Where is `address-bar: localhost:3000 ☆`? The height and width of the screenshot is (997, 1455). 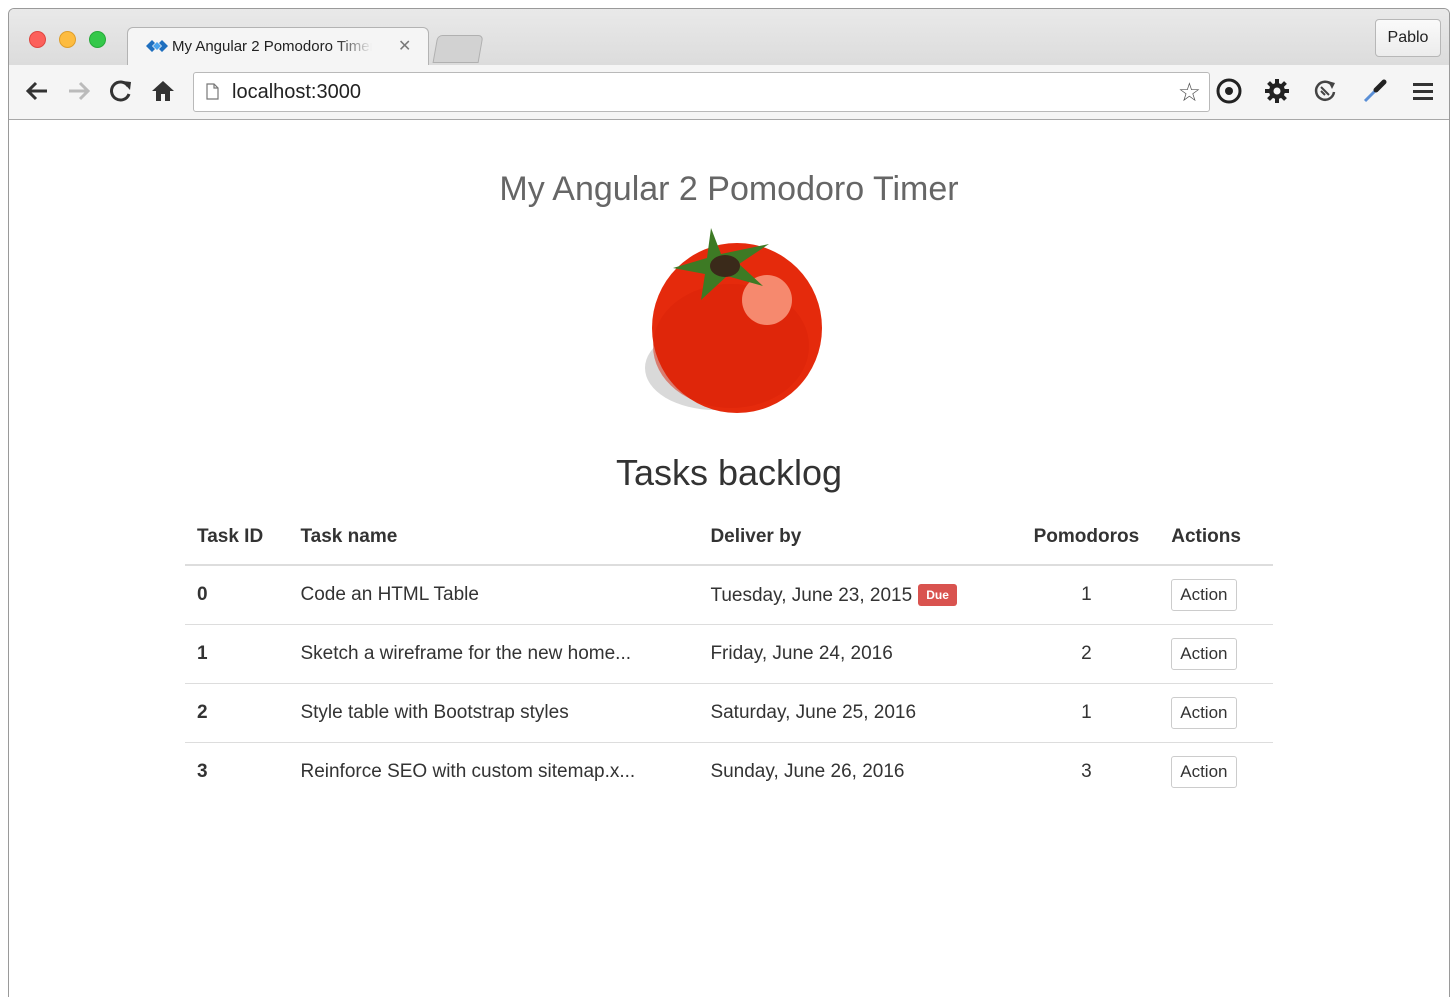 address-bar: localhost:3000 ☆ is located at coordinates (701, 92).